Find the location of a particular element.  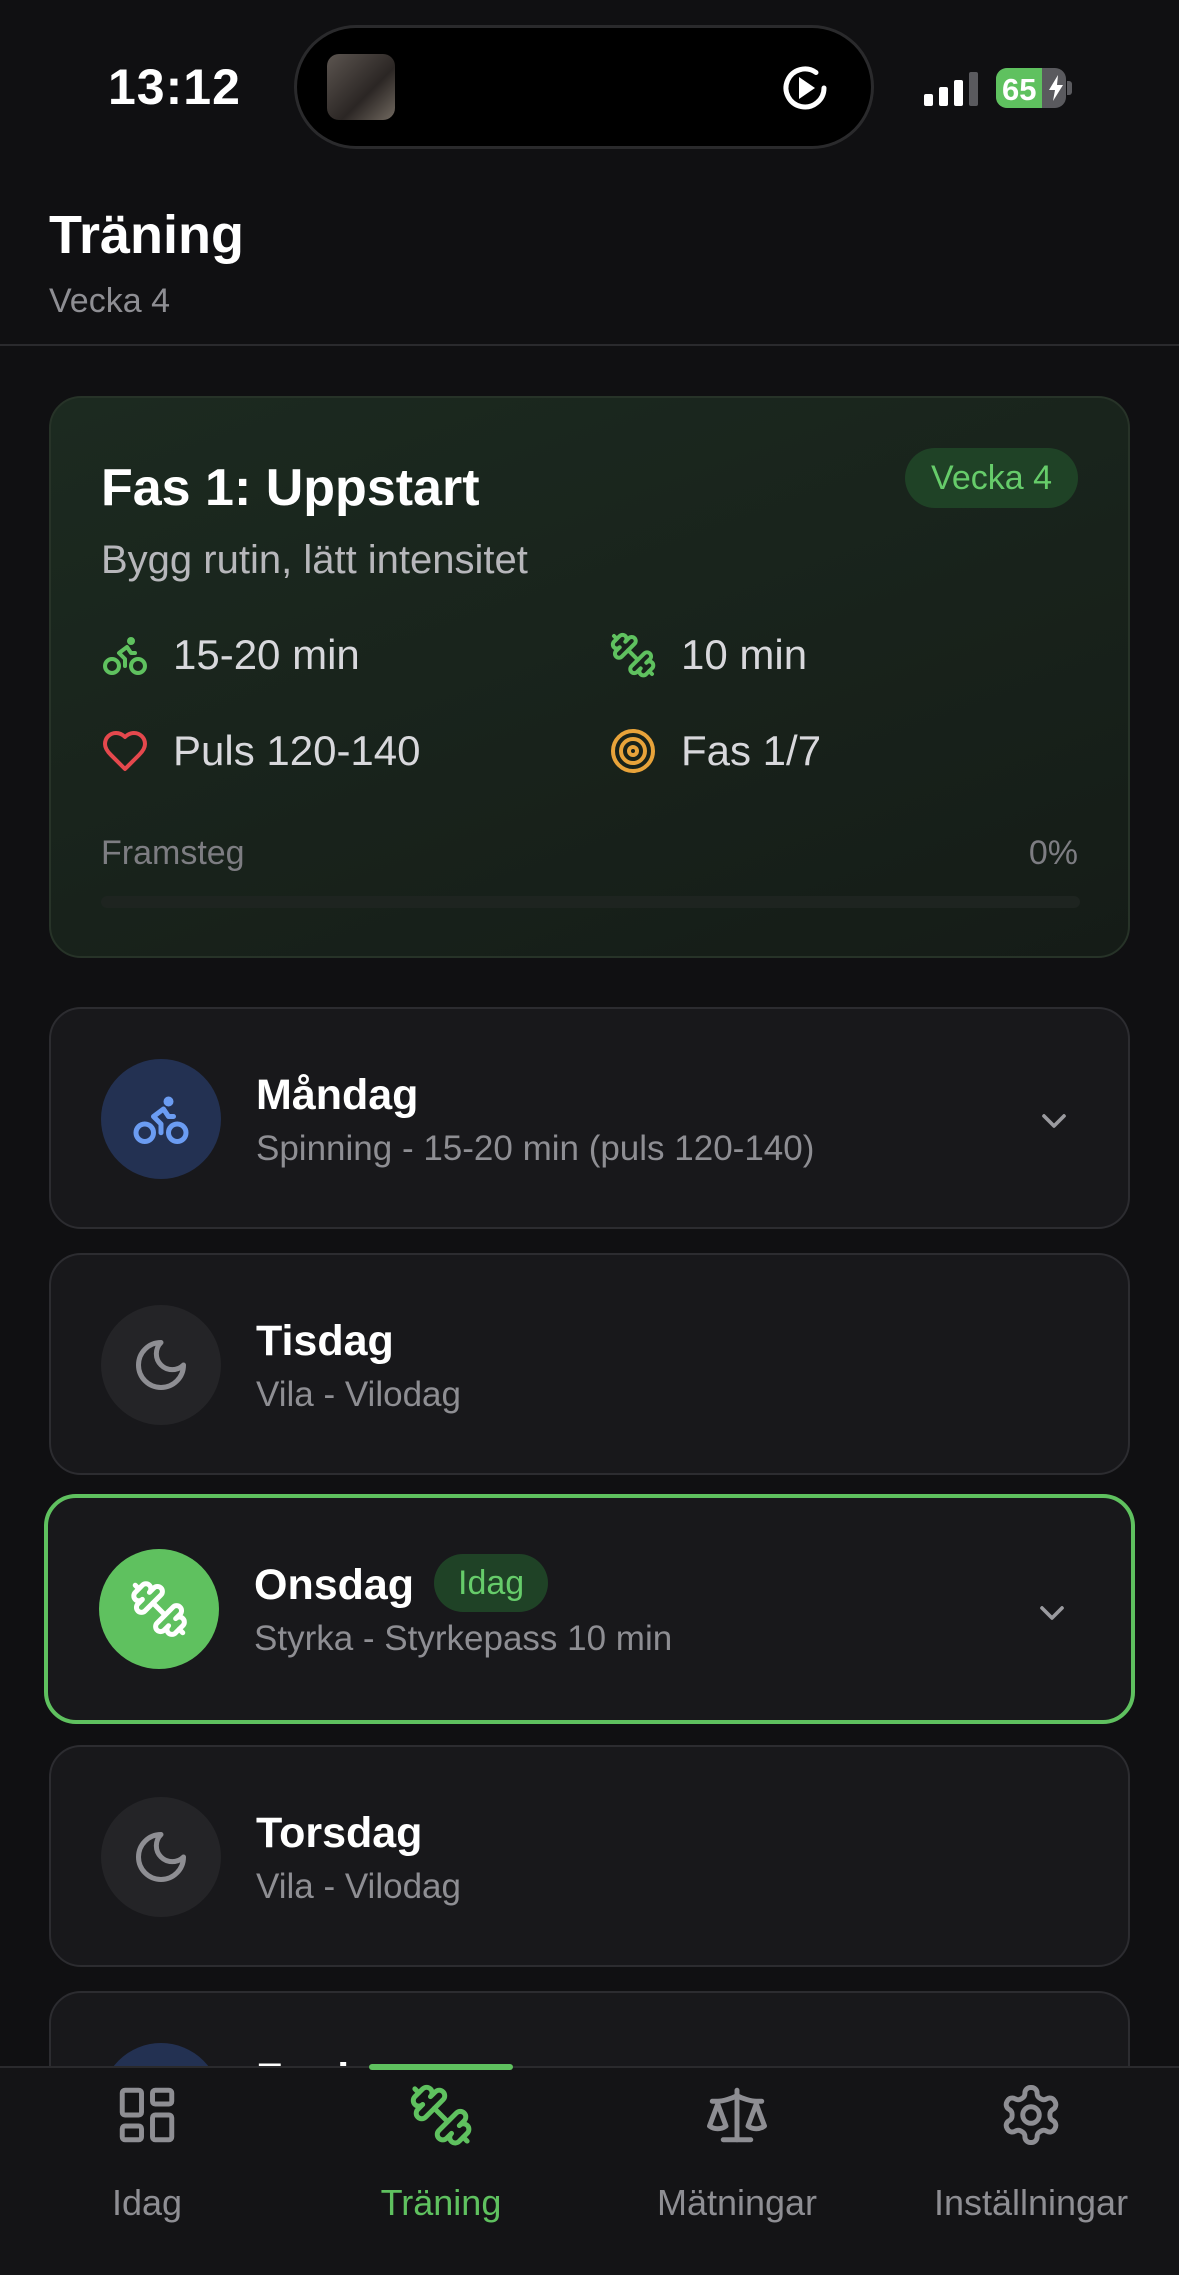

cellular-signal-icon is located at coordinates (951, 89).